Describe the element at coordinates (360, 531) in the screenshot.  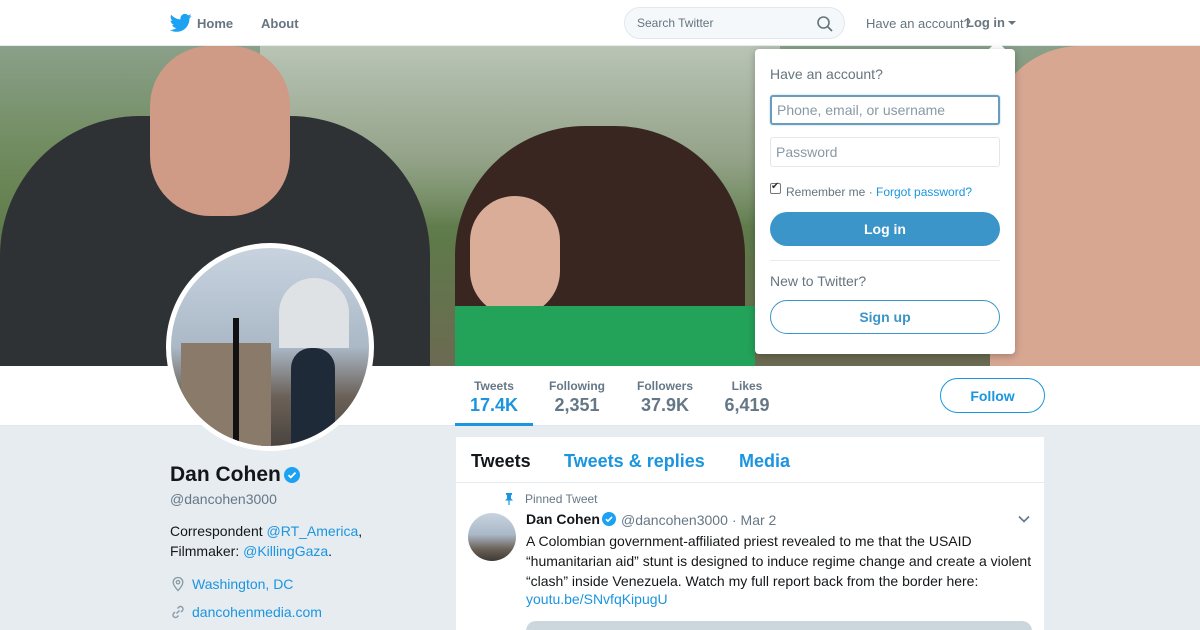
I see `bio-punct: ,` at that location.